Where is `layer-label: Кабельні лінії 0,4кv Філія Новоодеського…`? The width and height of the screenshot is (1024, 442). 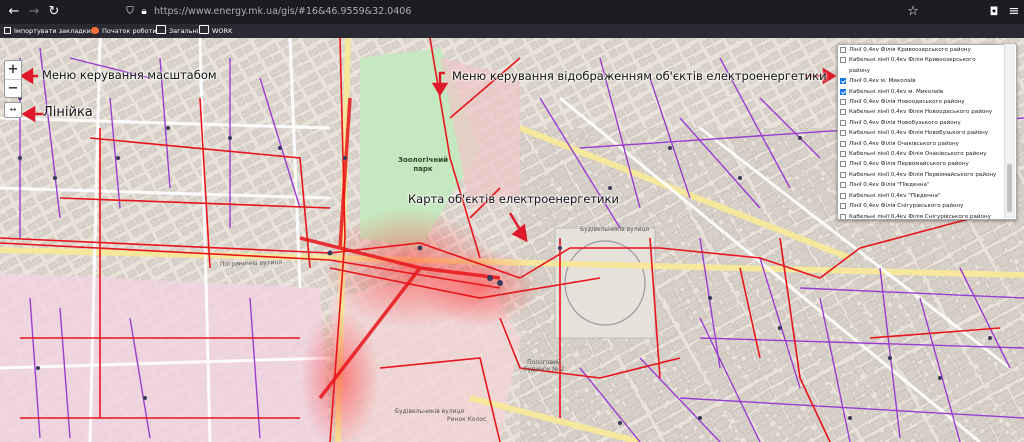
layer-label: Кабельні лінії 0,4кv Філія Новоодеського… is located at coordinates (921, 112).